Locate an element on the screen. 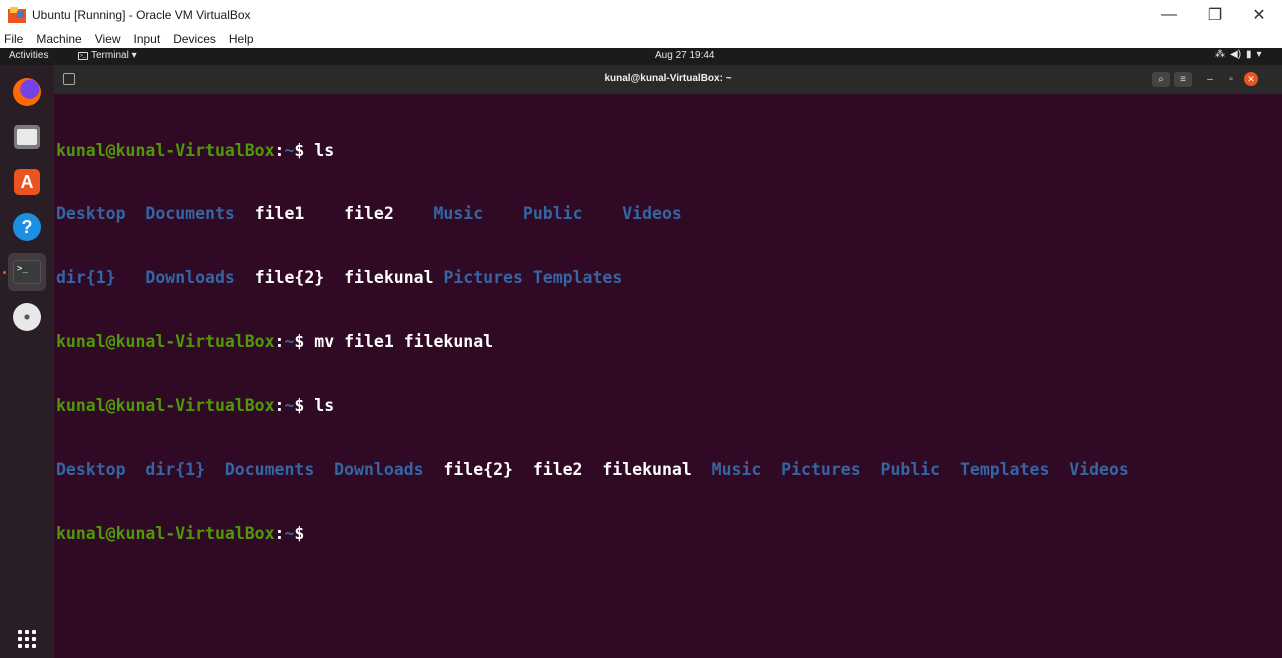  menu-devices: Devices is located at coordinates (198, 39).